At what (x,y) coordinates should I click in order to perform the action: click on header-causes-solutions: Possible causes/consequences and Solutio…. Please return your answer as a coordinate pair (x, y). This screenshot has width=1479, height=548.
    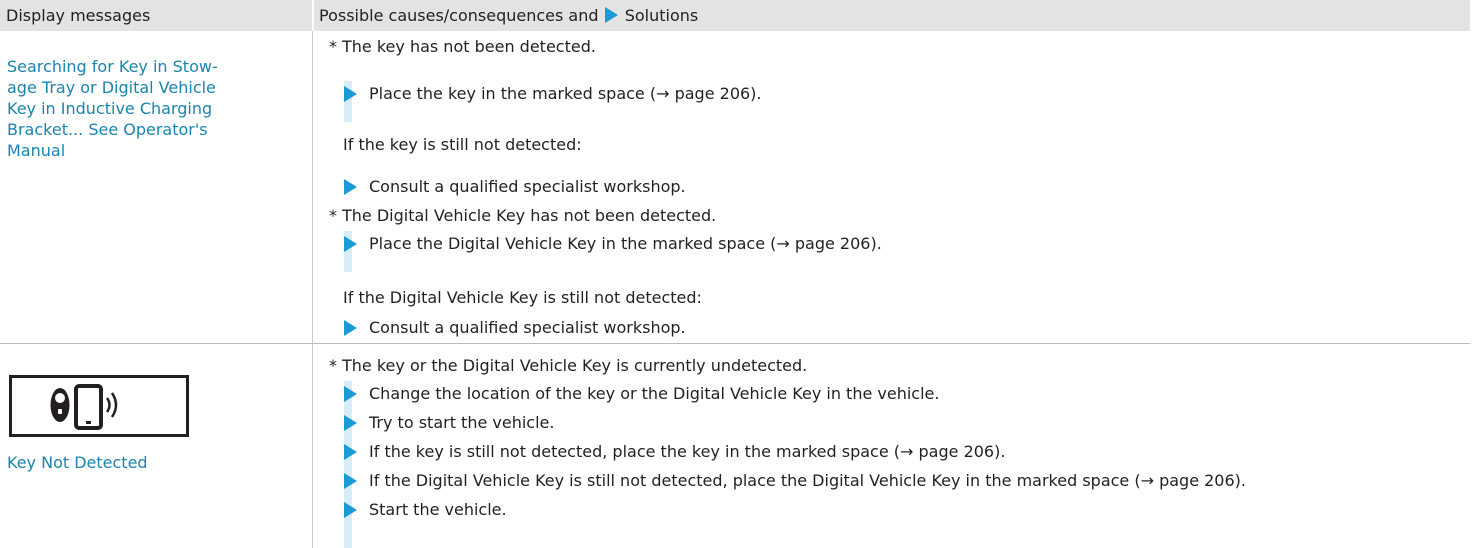
    Looking at the image, I should click on (508, 15).